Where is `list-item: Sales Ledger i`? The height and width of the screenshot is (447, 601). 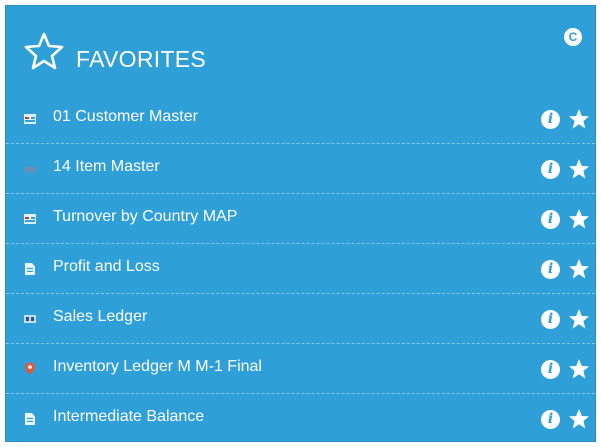 list-item: Sales Ledger i is located at coordinates (300, 319).